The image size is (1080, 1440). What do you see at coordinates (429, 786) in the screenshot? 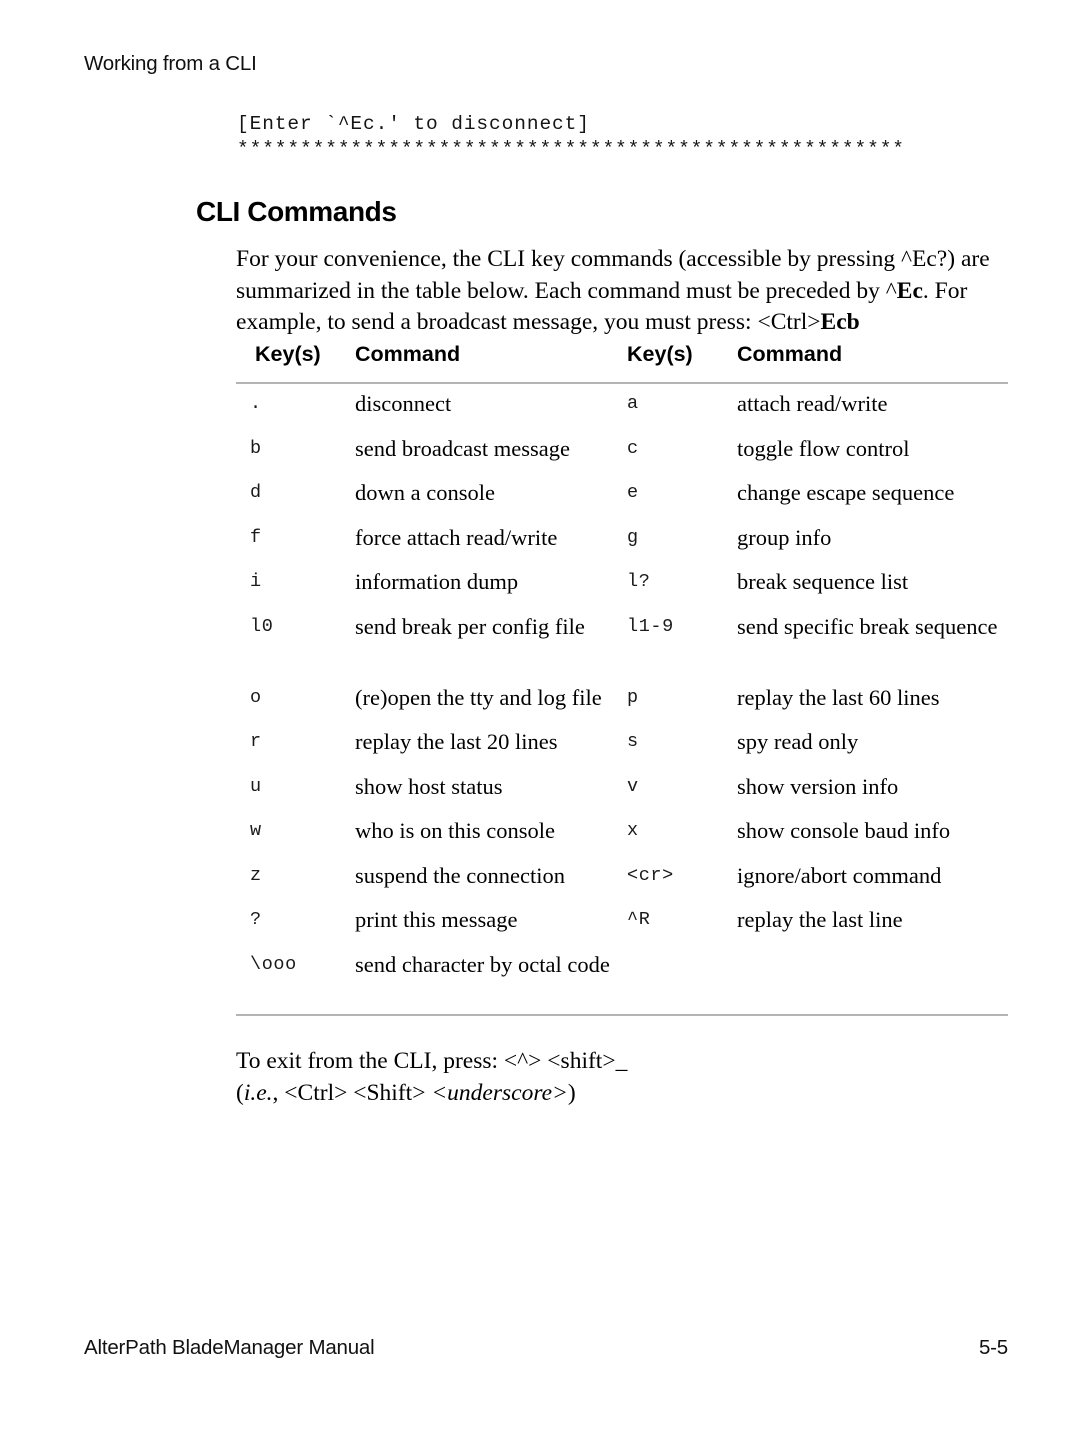
I see `table-row-command-left: show host status` at bounding box center [429, 786].